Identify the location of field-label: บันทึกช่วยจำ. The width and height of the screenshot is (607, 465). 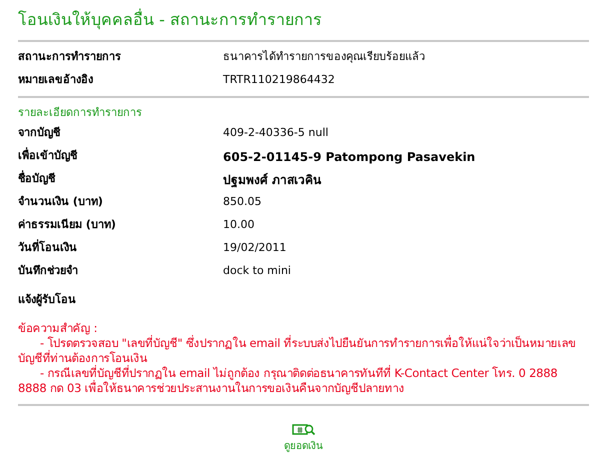
(48, 271).